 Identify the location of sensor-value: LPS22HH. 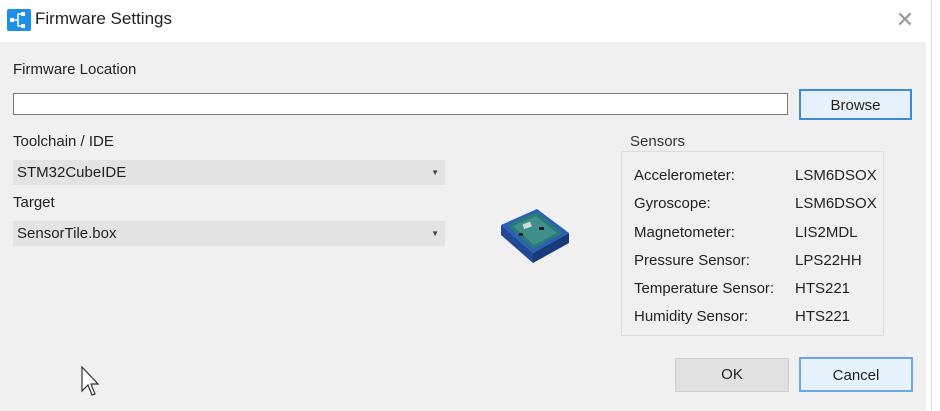
(828, 260).